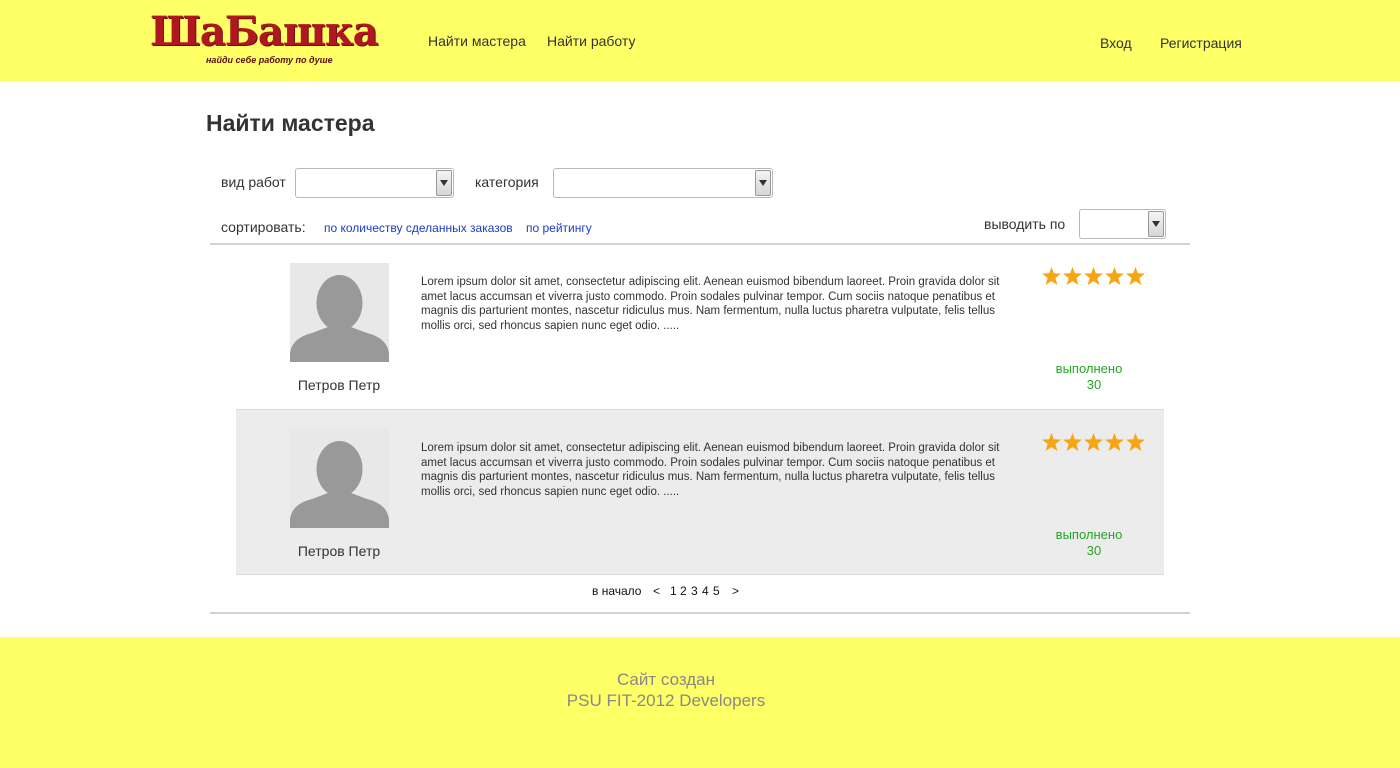  What do you see at coordinates (477, 41) in the screenshot?
I see `nav-find-master: Найти мастера` at bounding box center [477, 41].